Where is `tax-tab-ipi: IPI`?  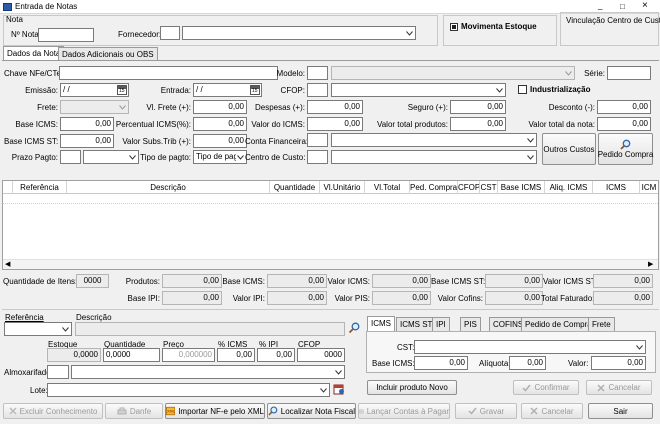
tax-tab-ipi: IPI is located at coordinates (441, 324).